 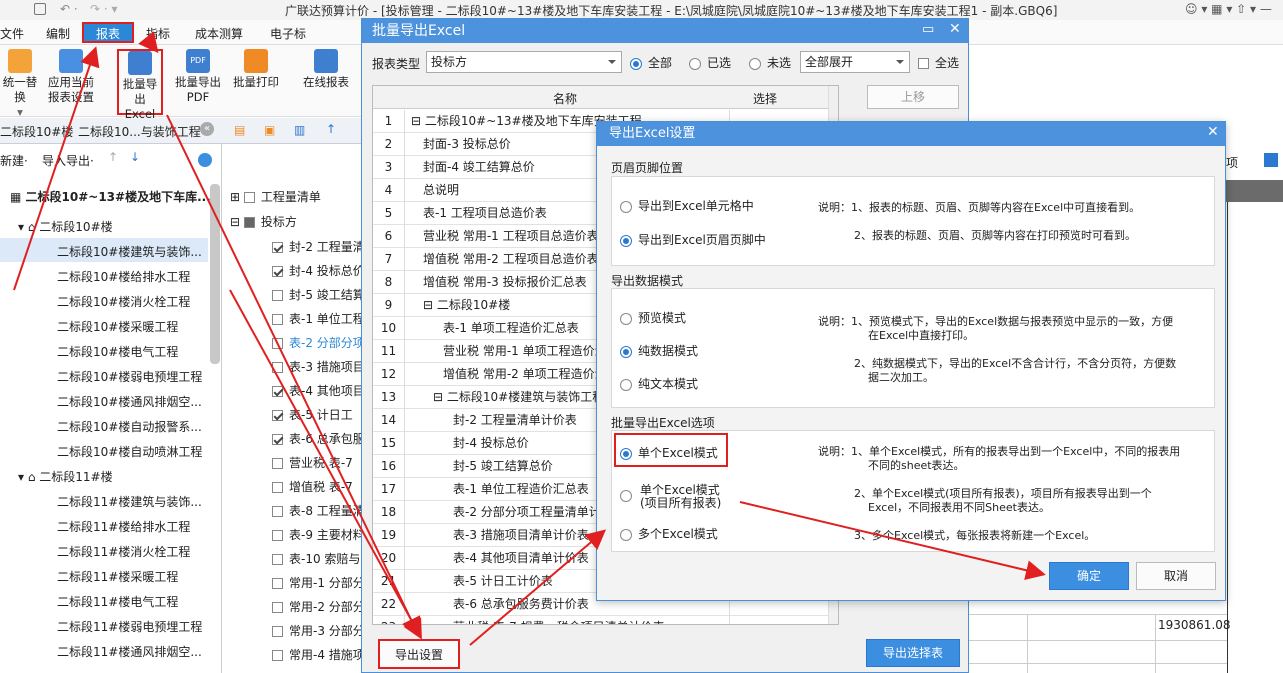 What do you see at coordinates (108, 32) in the screenshot?
I see `menu-report: 报表` at bounding box center [108, 32].